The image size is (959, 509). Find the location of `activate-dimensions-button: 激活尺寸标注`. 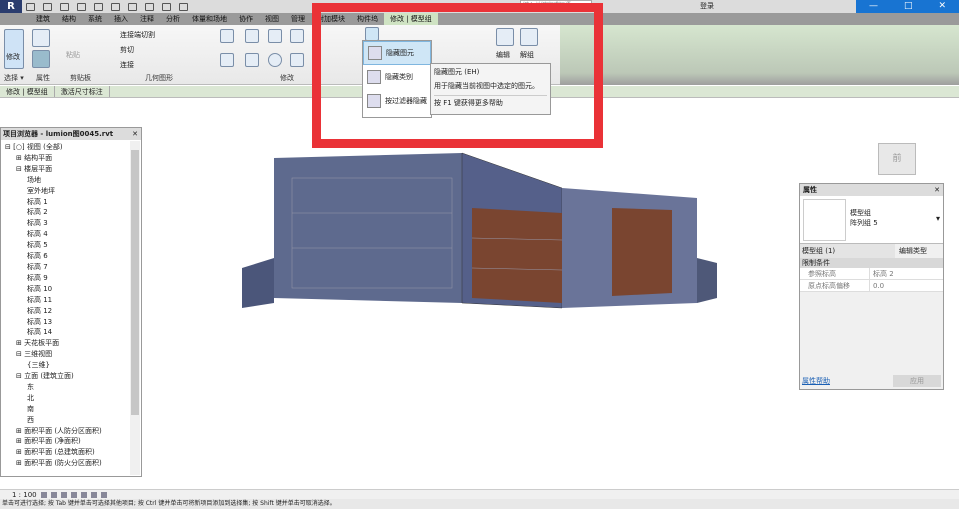

activate-dimensions-button: 激活尺寸标注 is located at coordinates (82, 91).